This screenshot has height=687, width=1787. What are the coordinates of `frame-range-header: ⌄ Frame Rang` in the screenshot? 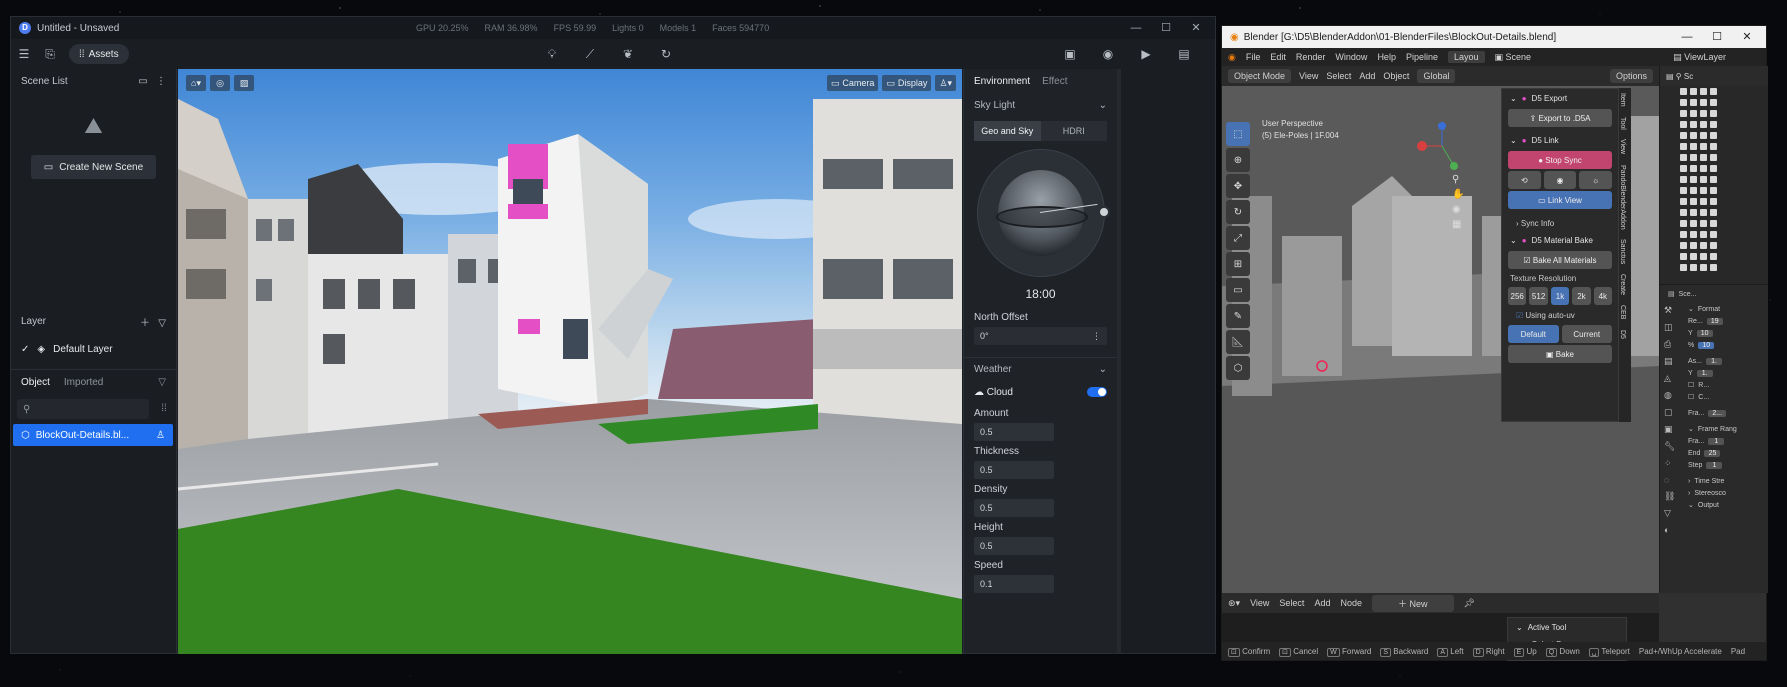 It's located at (1714, 429).